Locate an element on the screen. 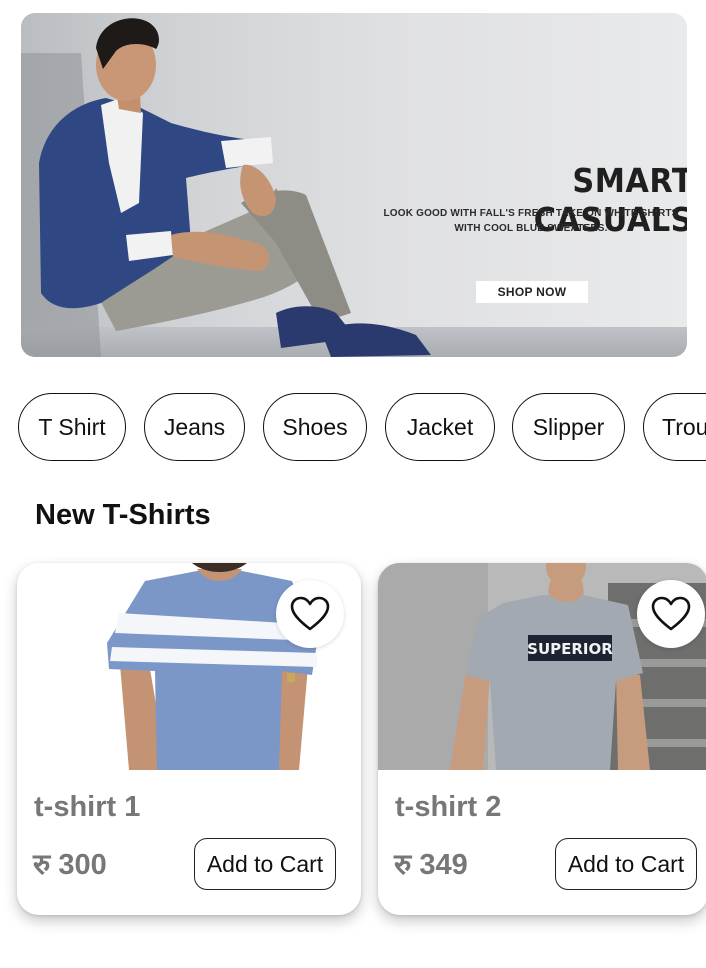  product-price: रु 349 is located at coordinates (431, 865).